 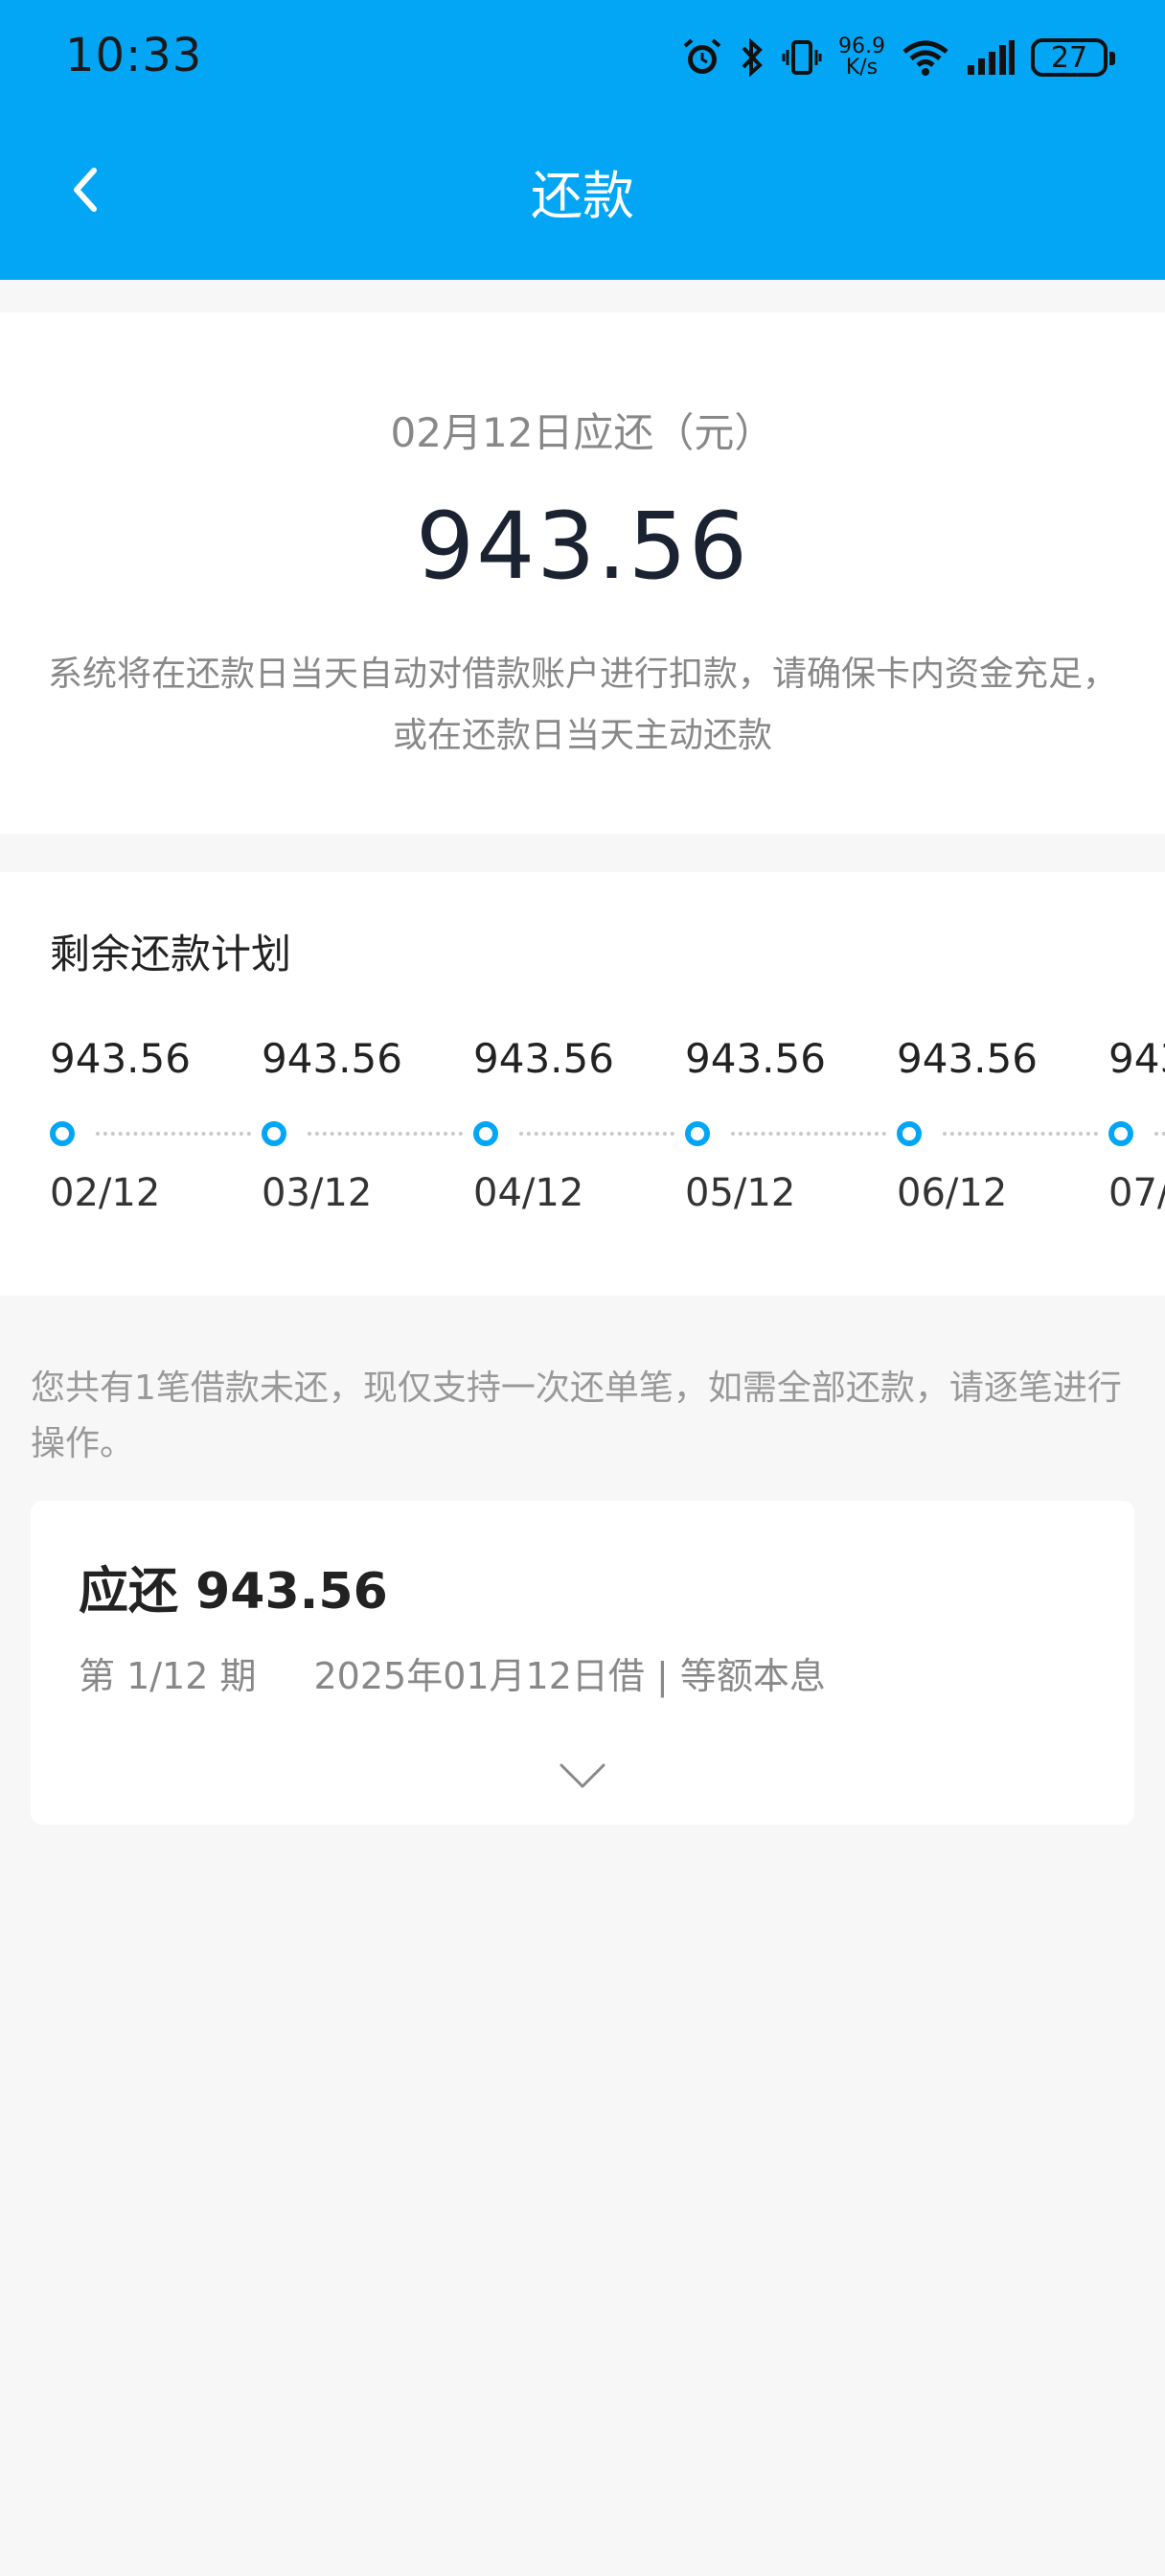 What do you see at coordinates (579, 1084) in the screenshot?
I see `plan-item: 943.56 04/12` at bounding box center [579, 1084].